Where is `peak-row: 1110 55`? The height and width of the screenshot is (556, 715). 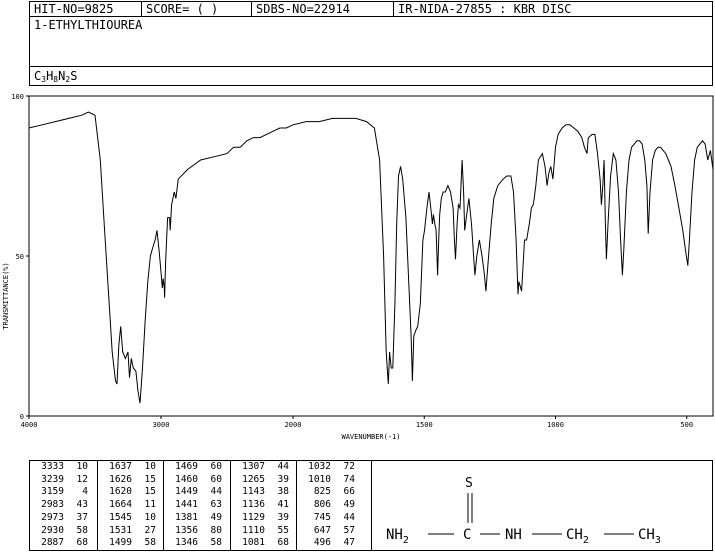 peak-row: 1110 55 is located at coordinates (263, 531).